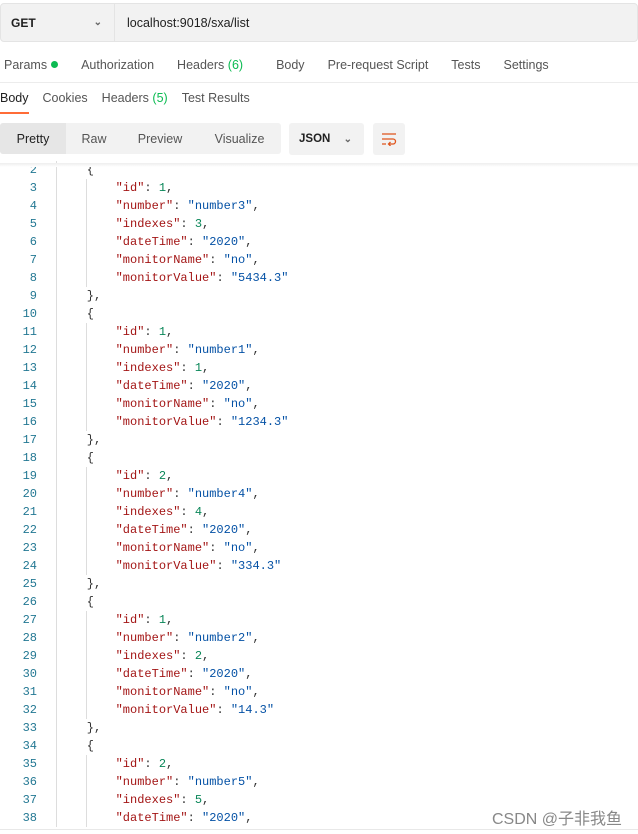  What do you see at coordinates (252, 710) in the screenshot?
I see `json-string: "14.3"` at bounding box center [252, 710].